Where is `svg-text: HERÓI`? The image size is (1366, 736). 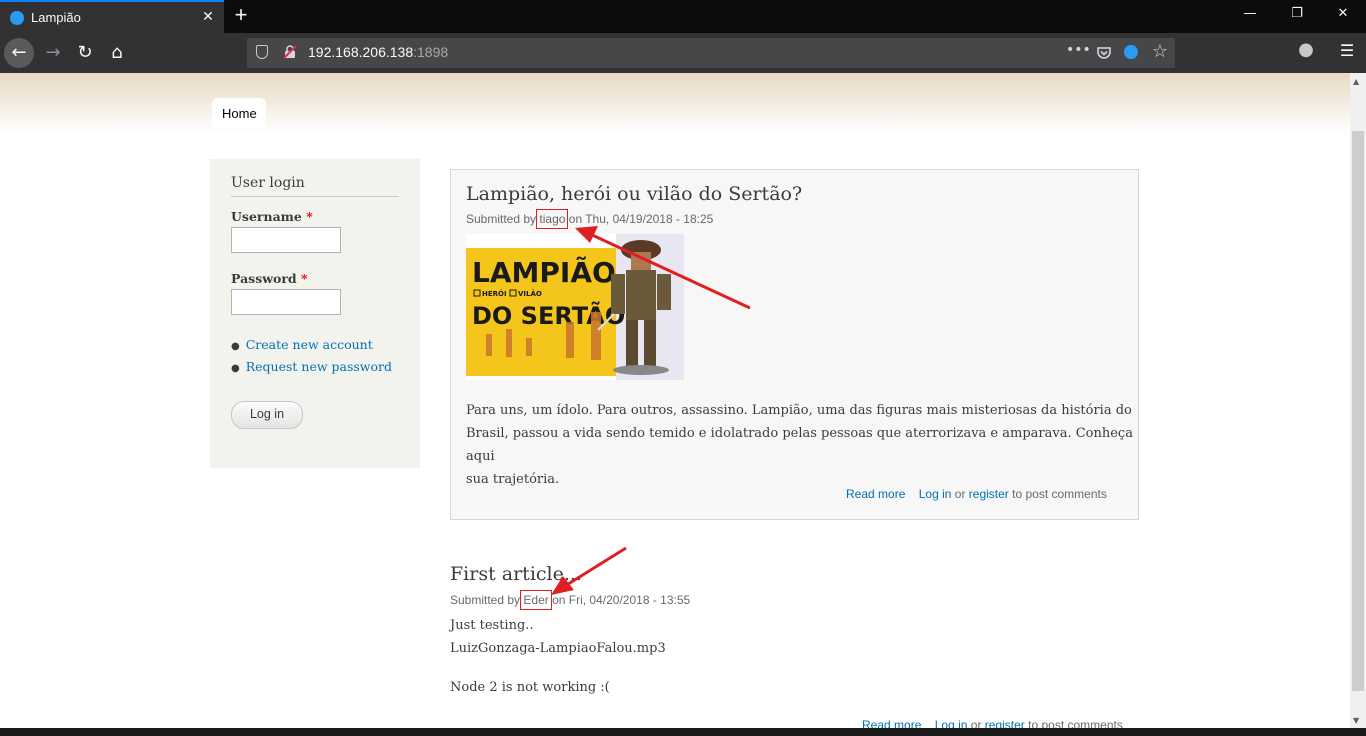
svg-text: HERÓI is located at coordinates (494, 293).